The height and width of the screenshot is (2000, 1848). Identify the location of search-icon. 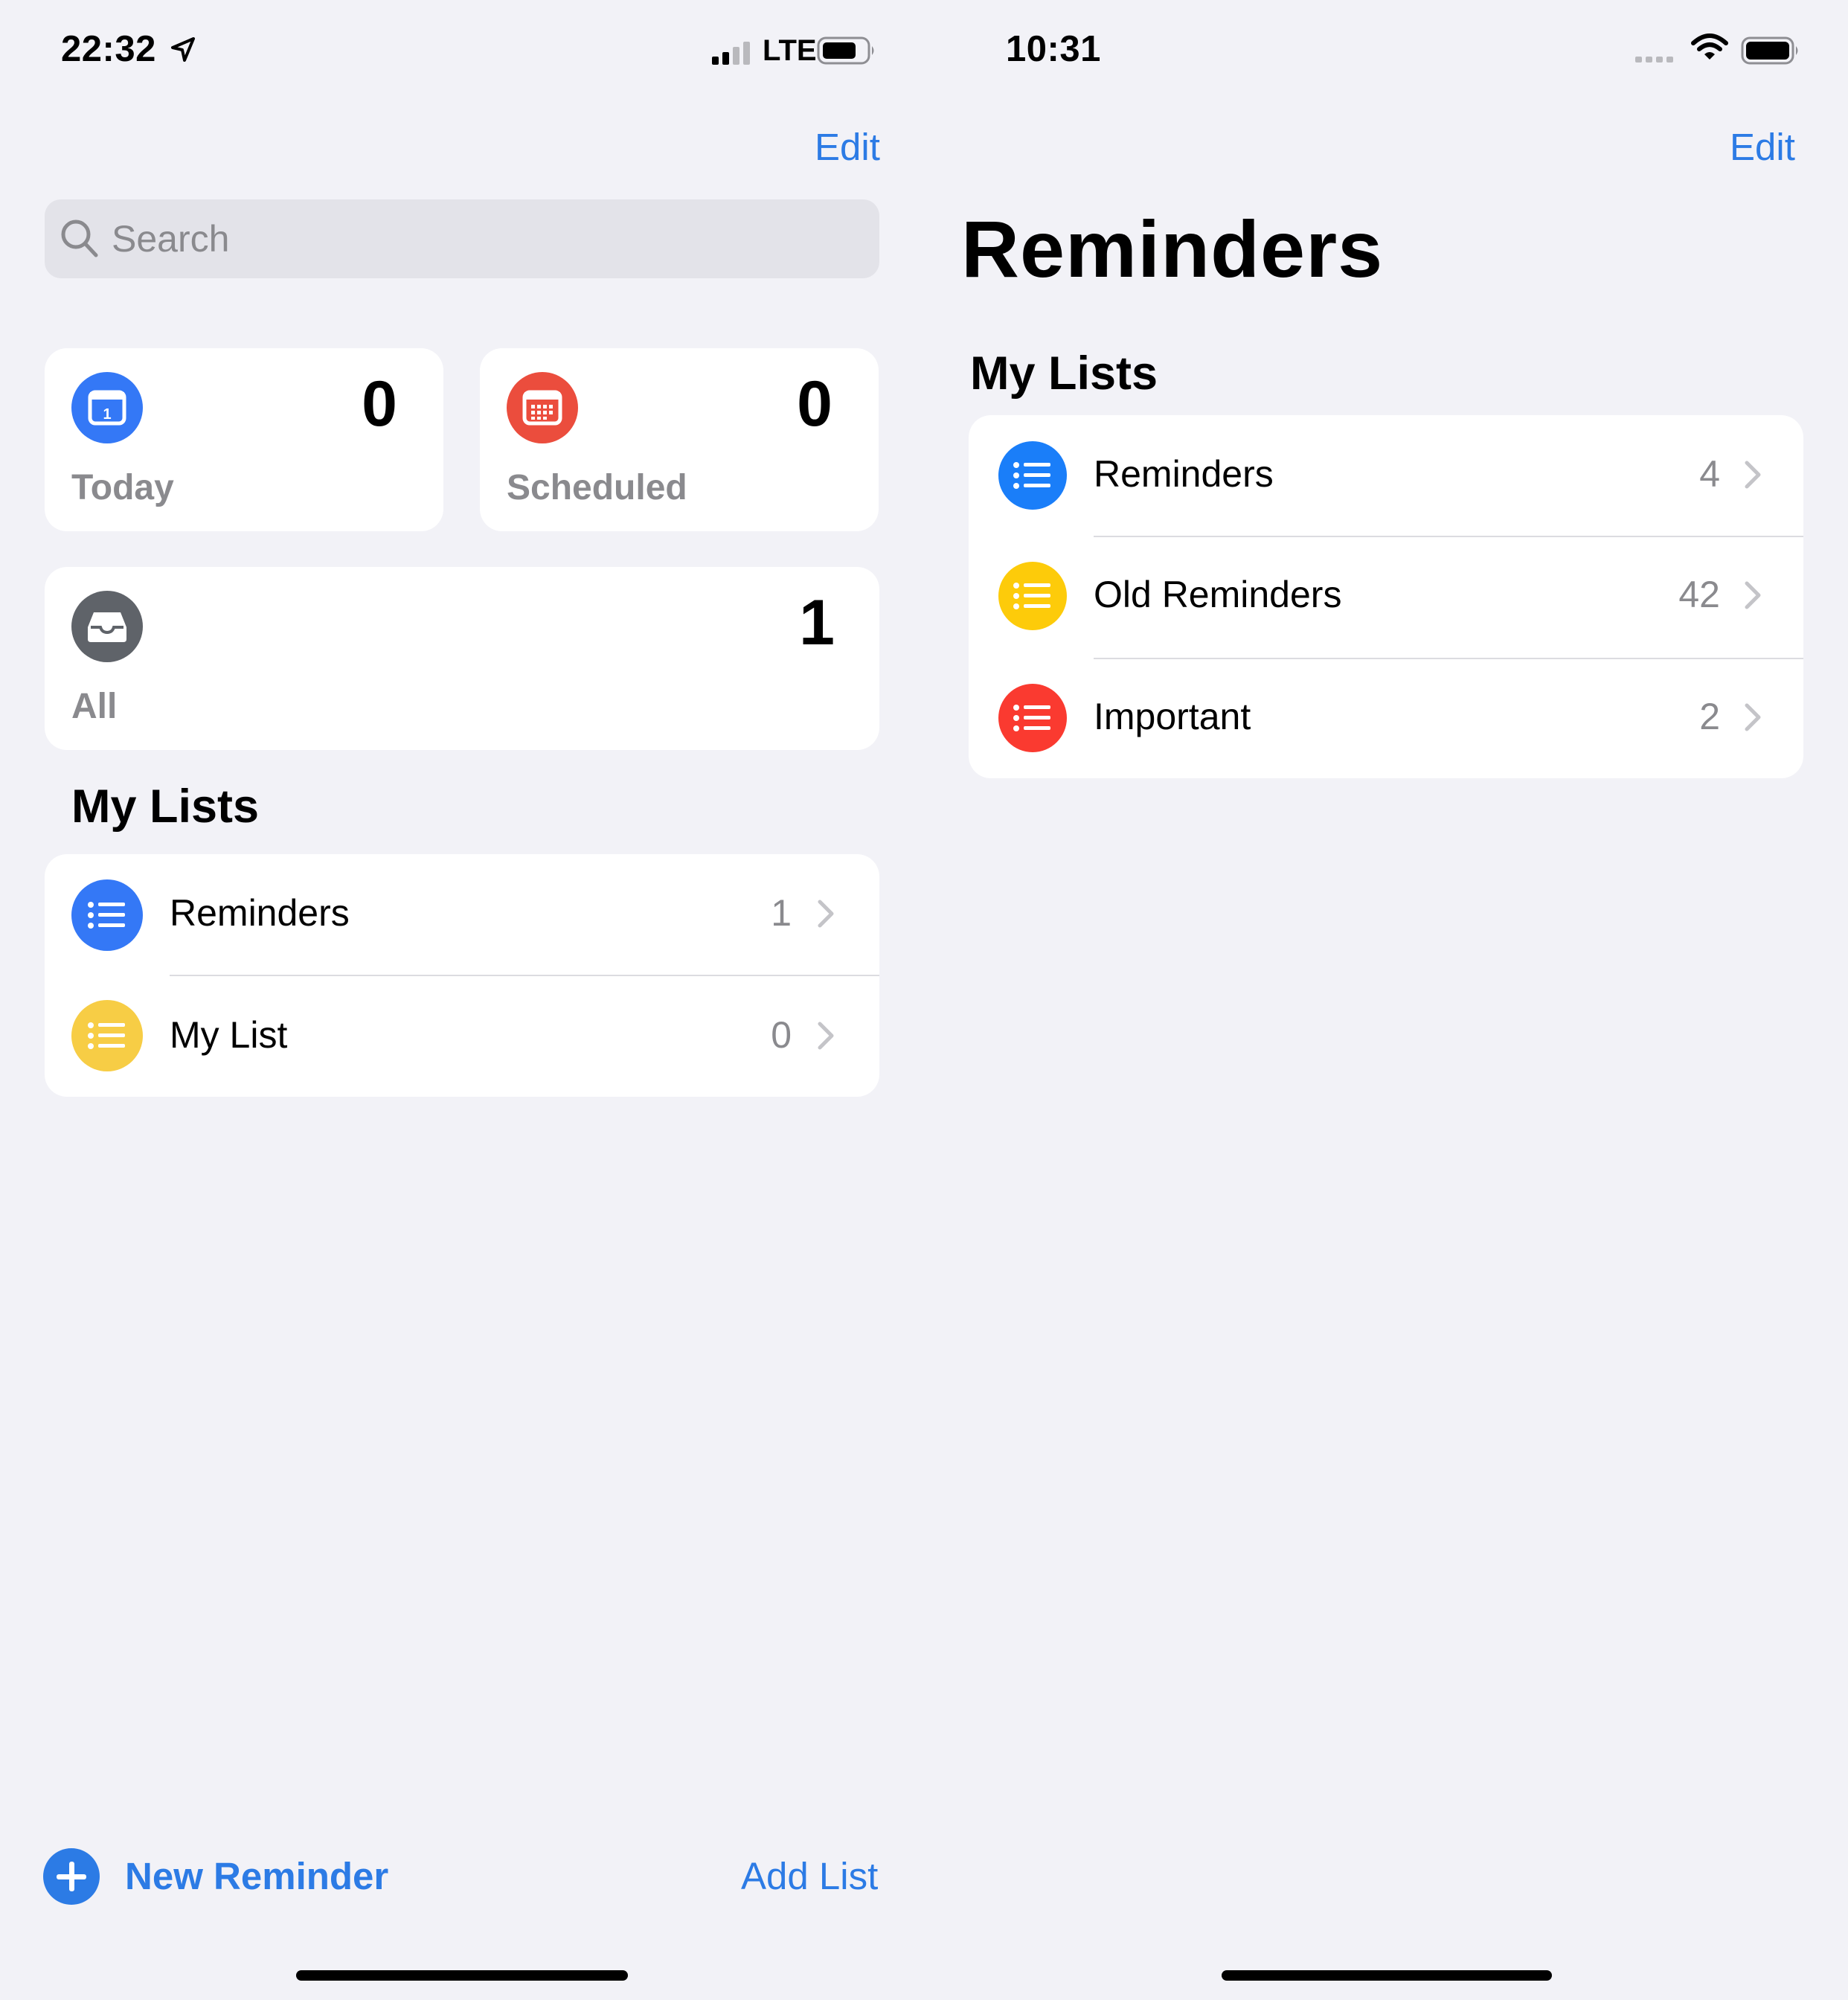
(79, 238).